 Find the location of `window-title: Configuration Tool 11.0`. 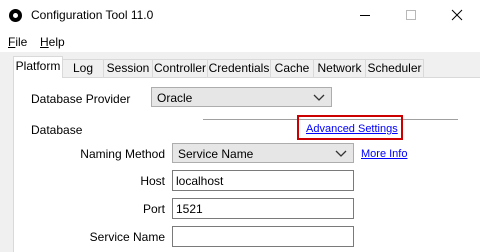

window-title: Configuration Tool 11.0 is located at coordinates (92, 15).